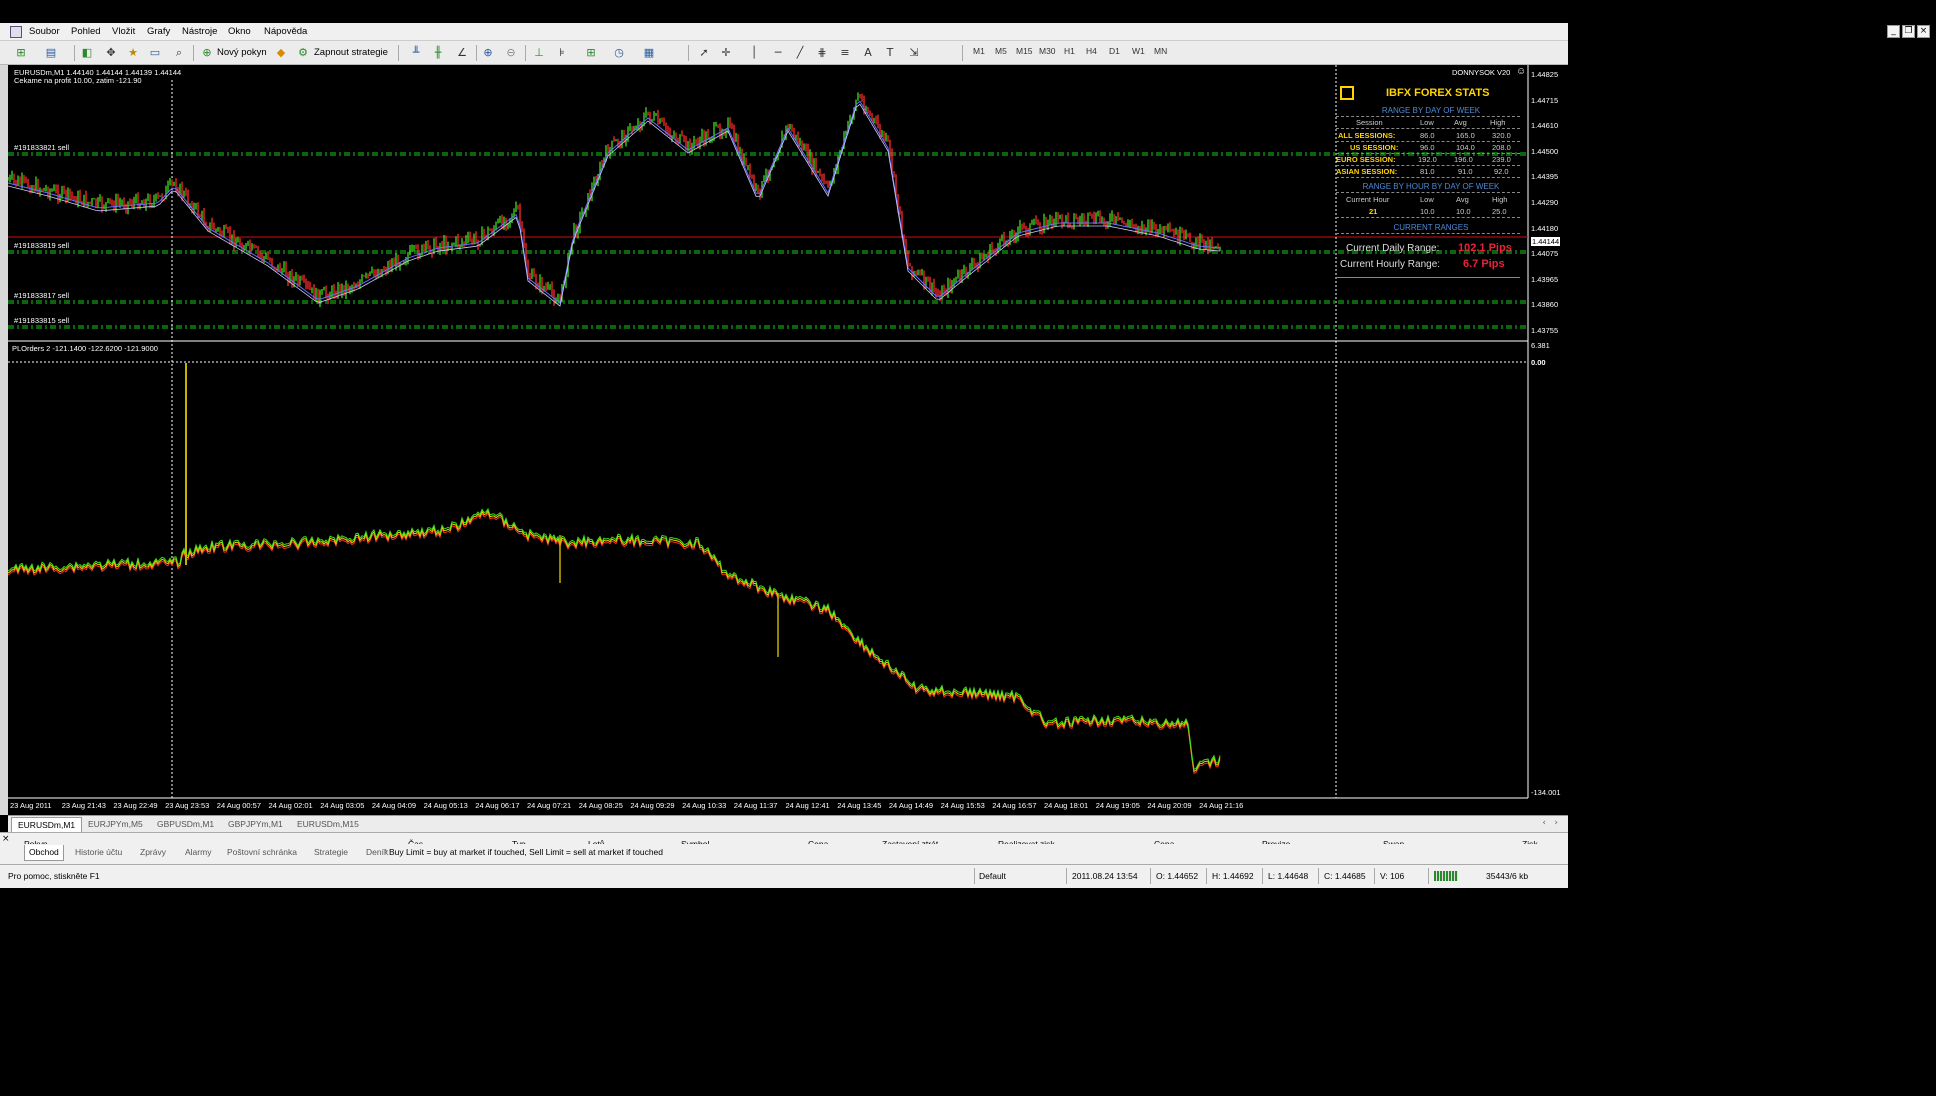 The image size is (1936, 1096). I want to click on new-order-icon: ⊕, so click(207, 53).